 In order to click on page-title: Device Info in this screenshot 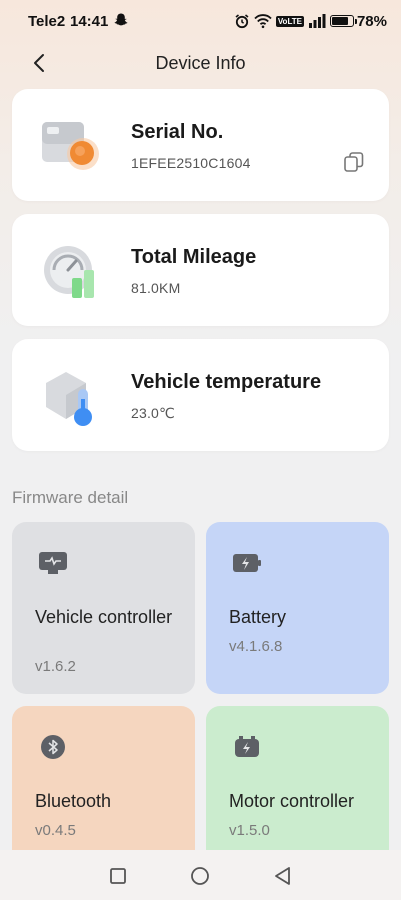, I will do `click(200, 63)`.